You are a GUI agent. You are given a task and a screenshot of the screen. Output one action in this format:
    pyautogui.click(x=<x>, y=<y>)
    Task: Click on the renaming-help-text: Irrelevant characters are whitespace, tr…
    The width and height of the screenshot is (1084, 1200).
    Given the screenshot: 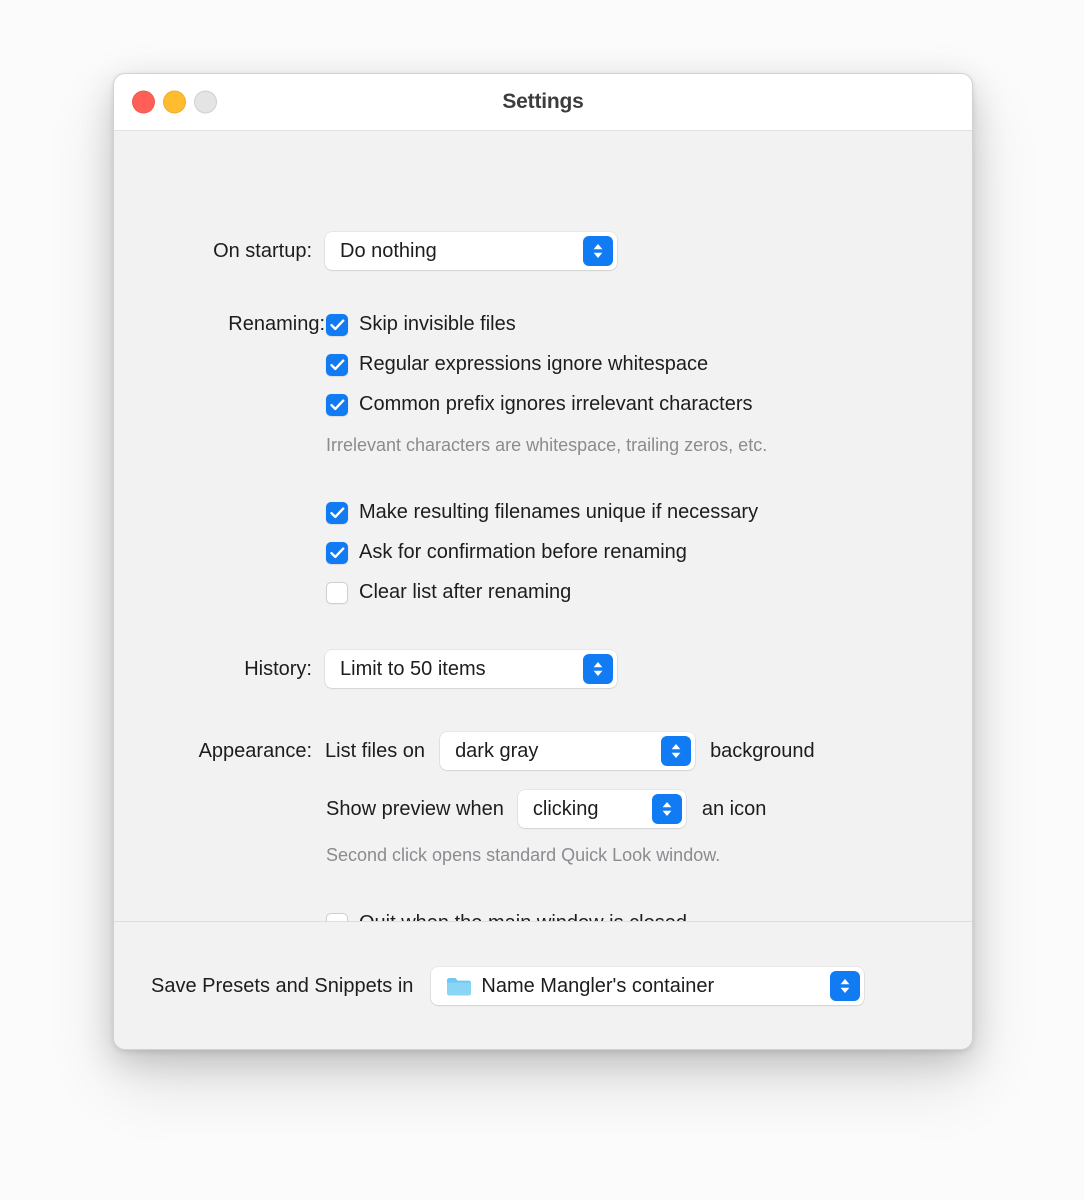 What is the action you would take?
    pyautogui.click(x=547, y=445)
    